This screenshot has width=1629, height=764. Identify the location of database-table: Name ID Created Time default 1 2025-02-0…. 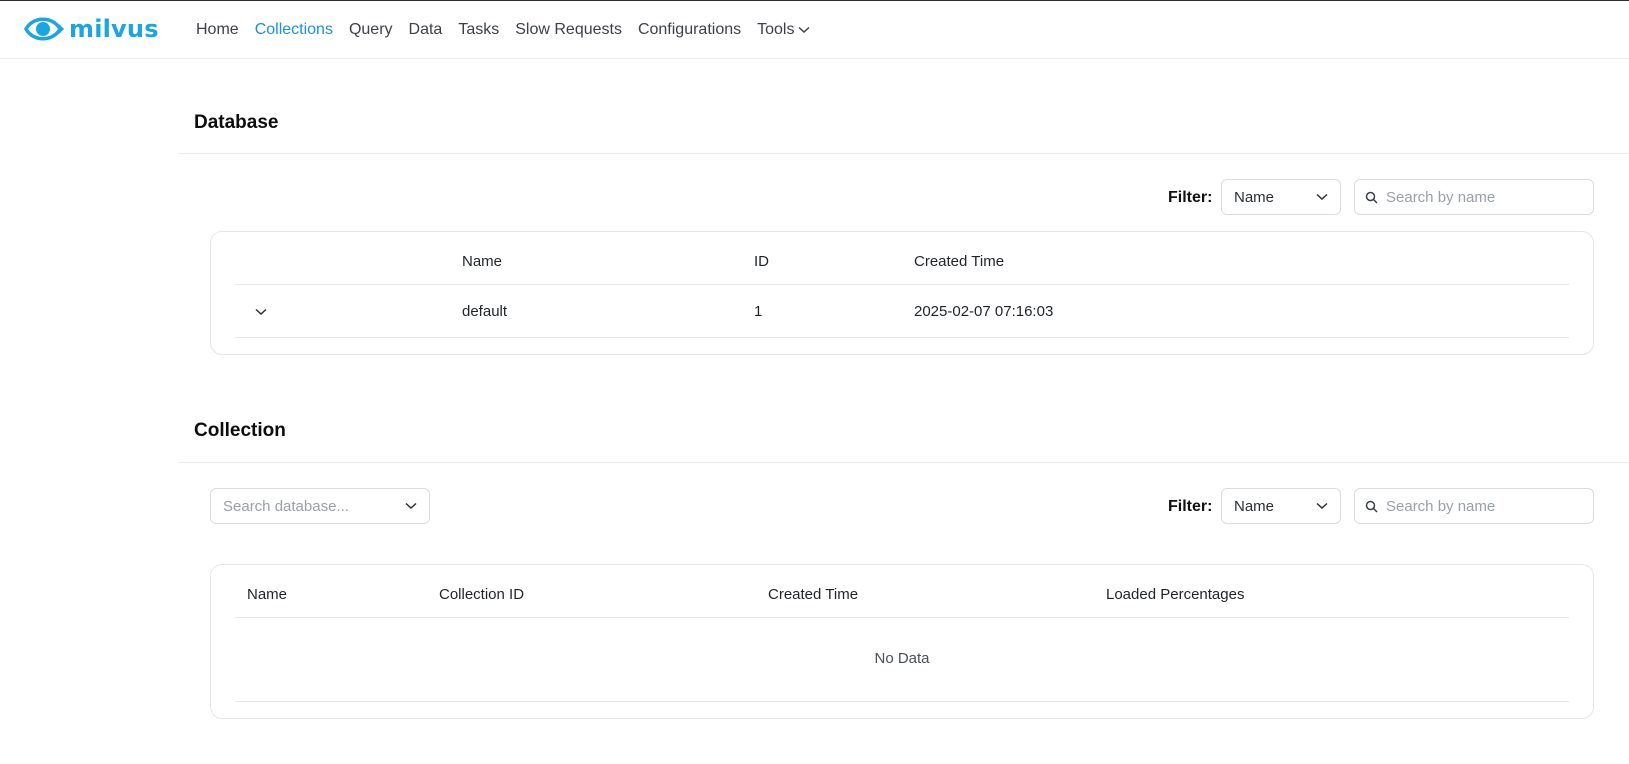
(902, 285).